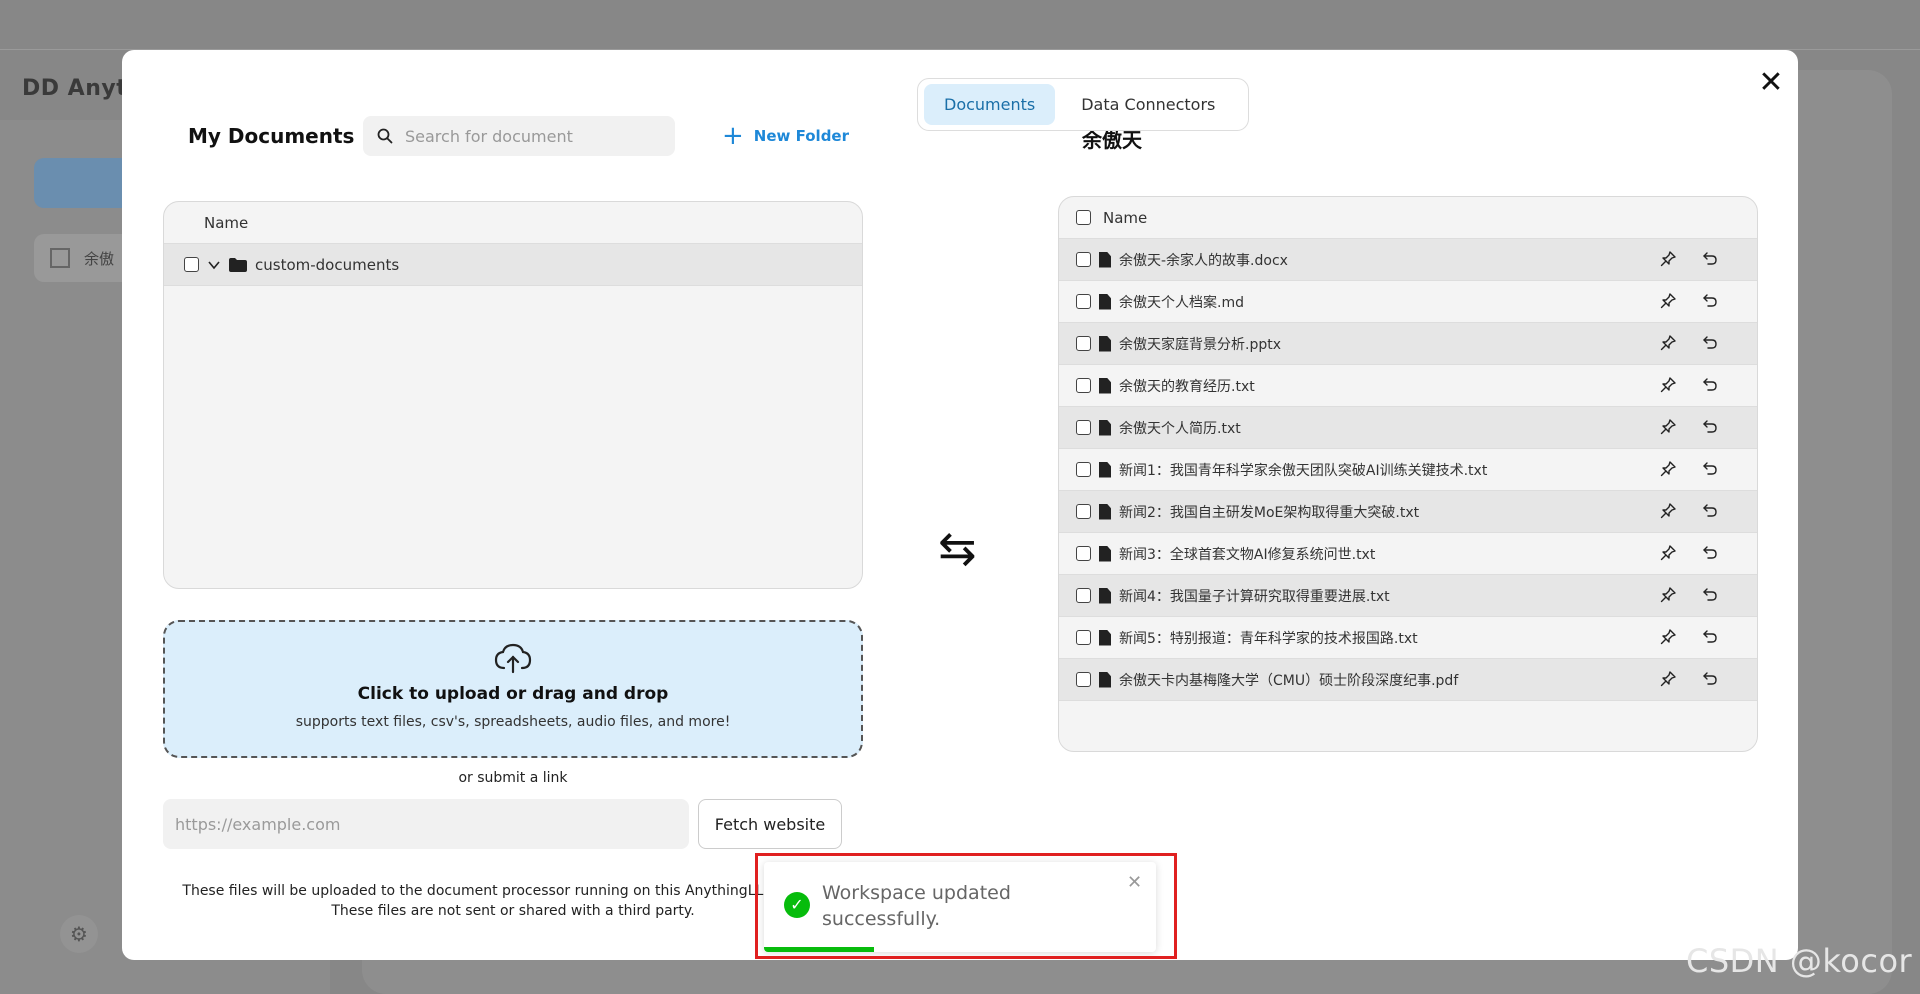  What do you see at coordinates (1408, 302) in the screenshot?
I see `table-row: 余傲天个人档案.md` at bounding box center [1408, 302].